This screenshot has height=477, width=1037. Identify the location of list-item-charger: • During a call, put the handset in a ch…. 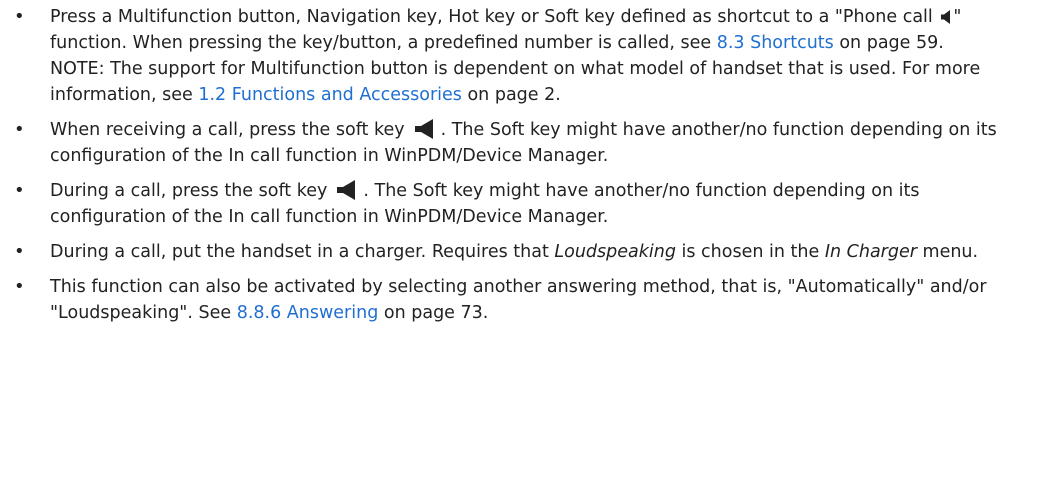
(518, 252).